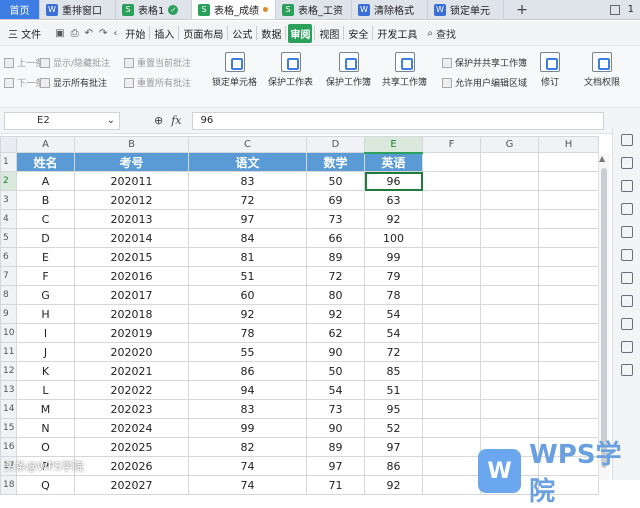 This screenshot has height=508, width=640. What do you see at coordinates (8, 485) in the screenshot?
I see `row-header: 18` at bounding box center [8, 485].